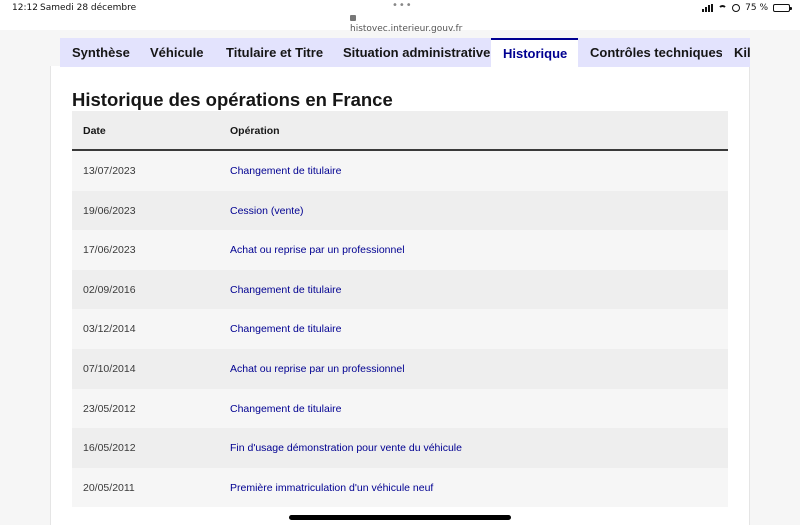 The width and height of the screenshot is (800, 525). I want to click on operation-date: 19/06/2023, so click(109, 210).